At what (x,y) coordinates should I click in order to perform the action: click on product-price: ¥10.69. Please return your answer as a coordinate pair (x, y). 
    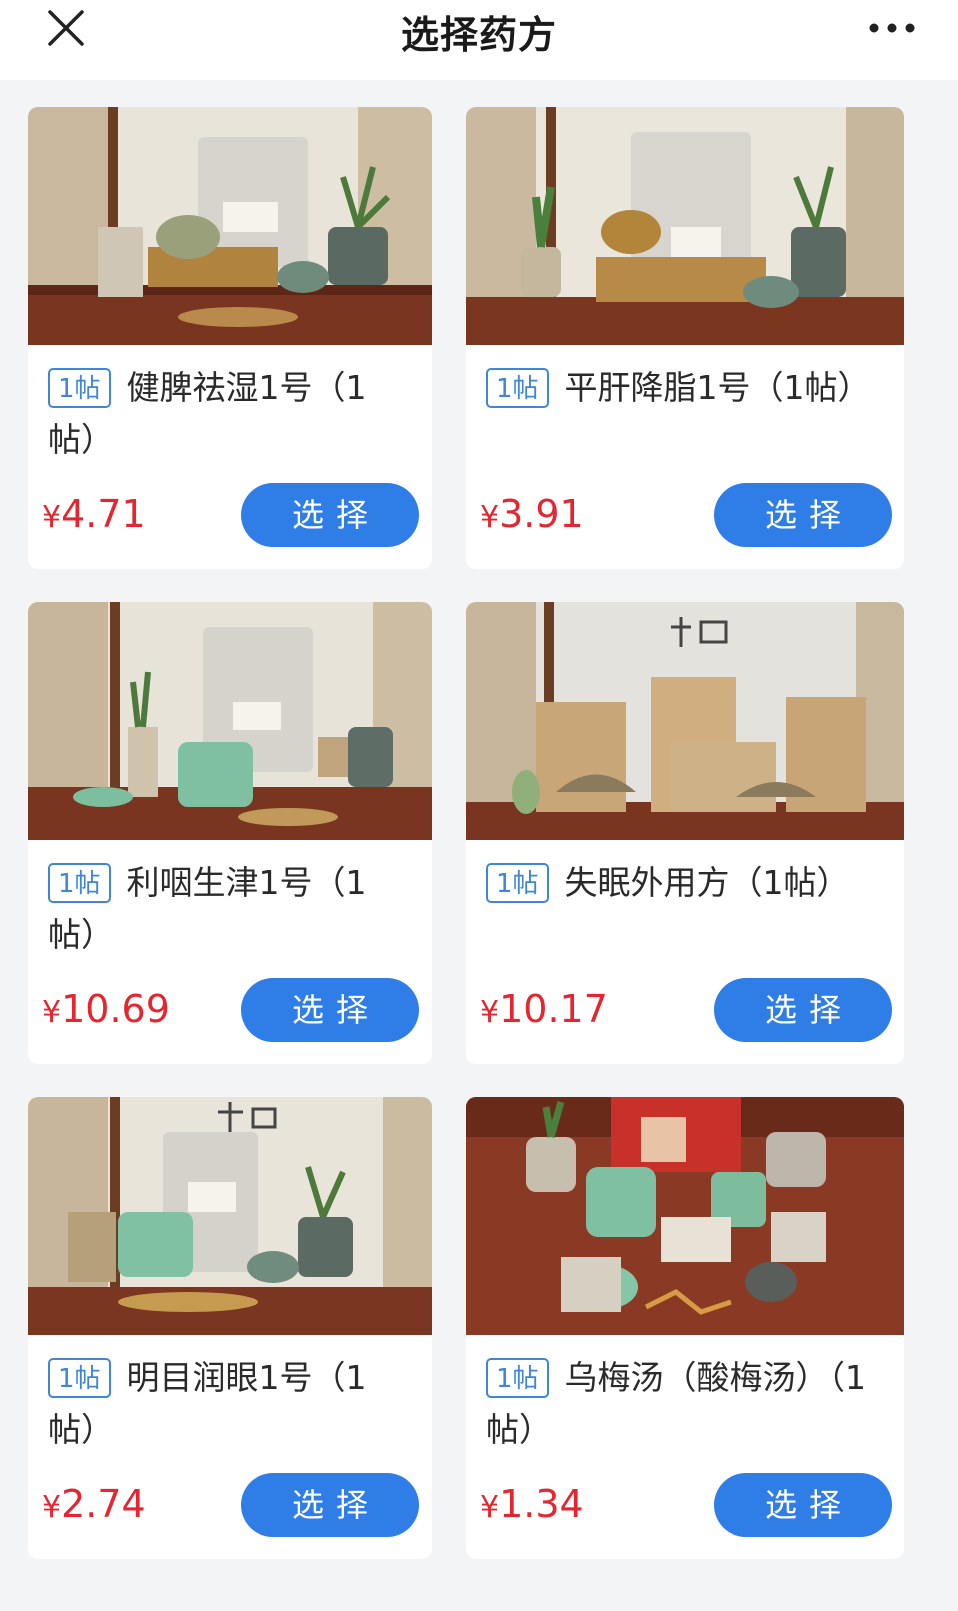
    Looking at the image, I should click on (106, 1011).